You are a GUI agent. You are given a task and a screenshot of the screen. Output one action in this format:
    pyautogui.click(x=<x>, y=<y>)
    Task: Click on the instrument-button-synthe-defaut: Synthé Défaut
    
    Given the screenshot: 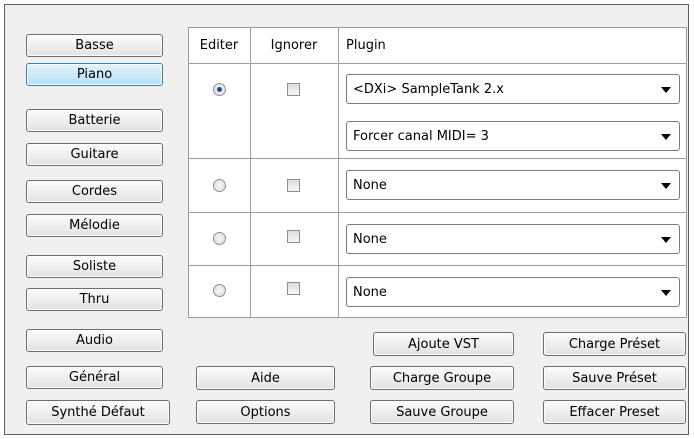 What is the action you would take?
    pyautogui.click(x=98, y=412)
    